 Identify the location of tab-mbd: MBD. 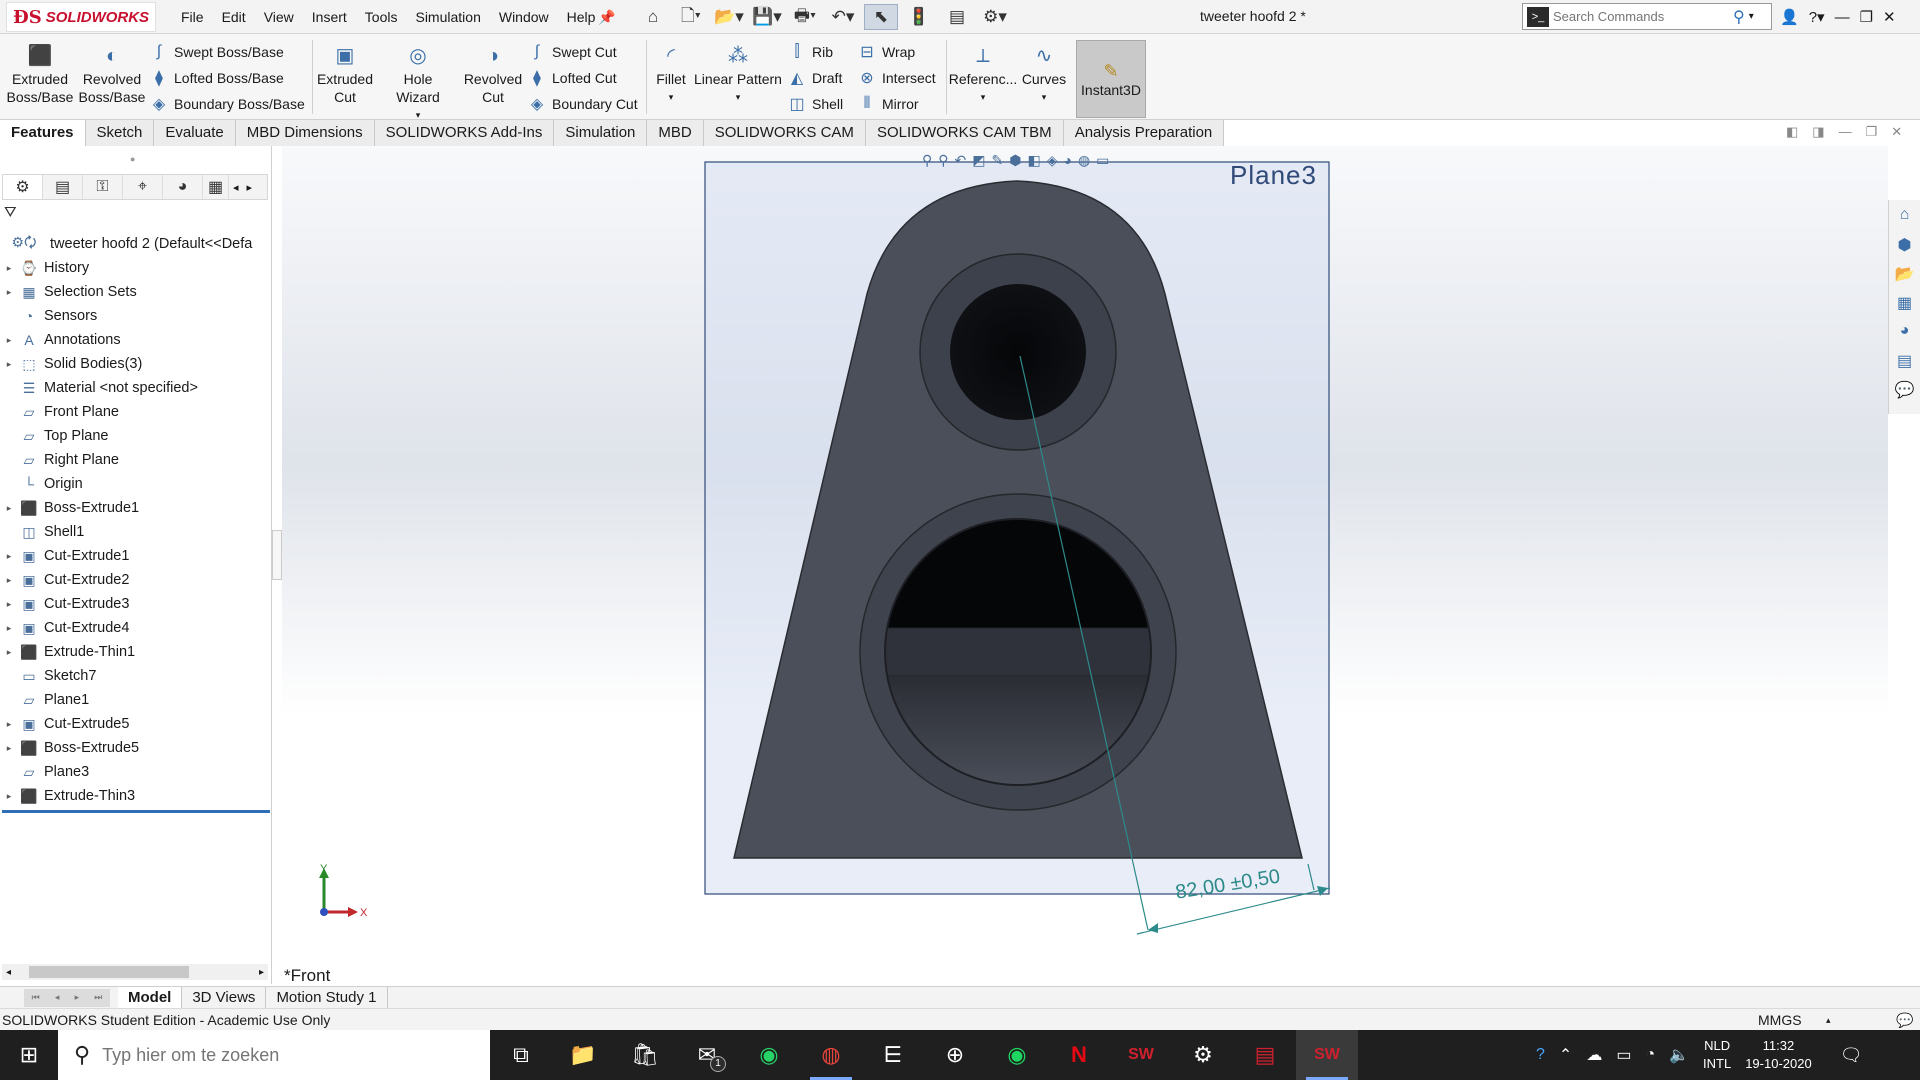
(675, 133).